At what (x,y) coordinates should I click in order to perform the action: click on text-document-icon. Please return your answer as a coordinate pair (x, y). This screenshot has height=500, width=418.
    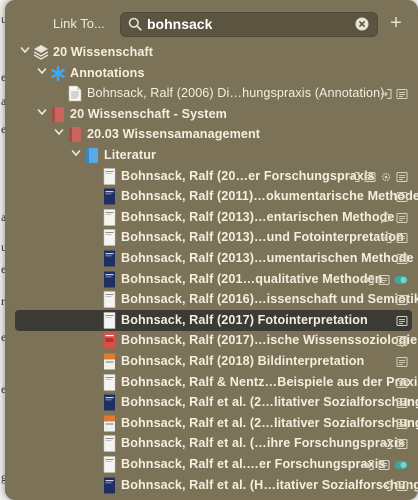
    Looking at the image, I should click on (75, 93).